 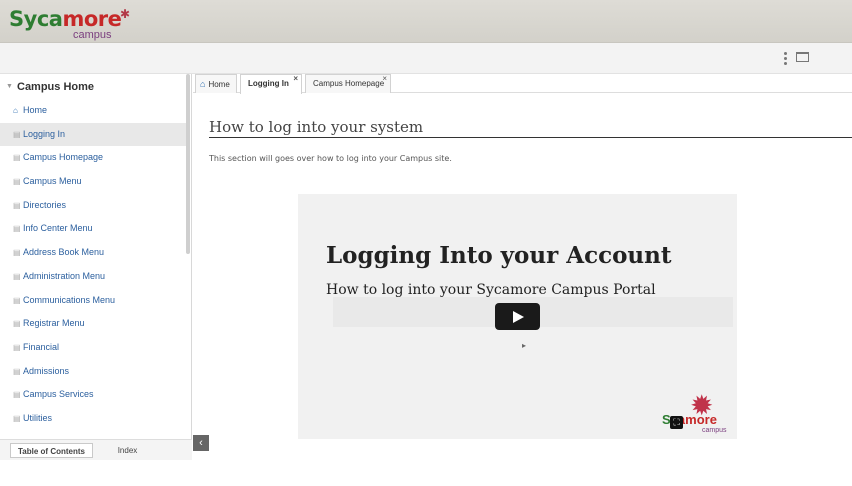 I want to click on sidebar-item-info-center-menu: ▤ Info Center Menu, so click(x=93, y=229).